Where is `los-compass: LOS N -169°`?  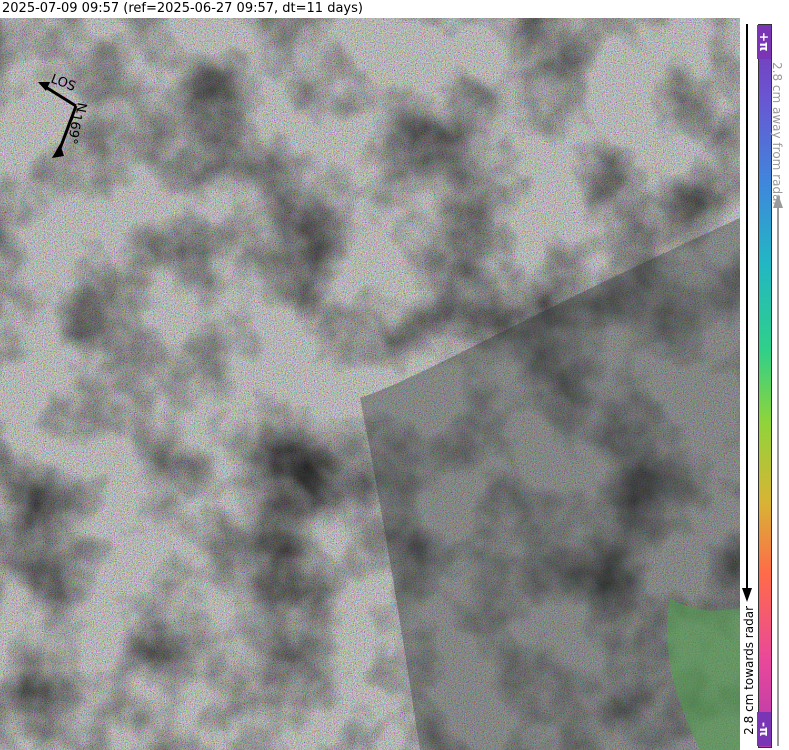 los-compass: LOS N -169° is located at coordinates (63, 115).